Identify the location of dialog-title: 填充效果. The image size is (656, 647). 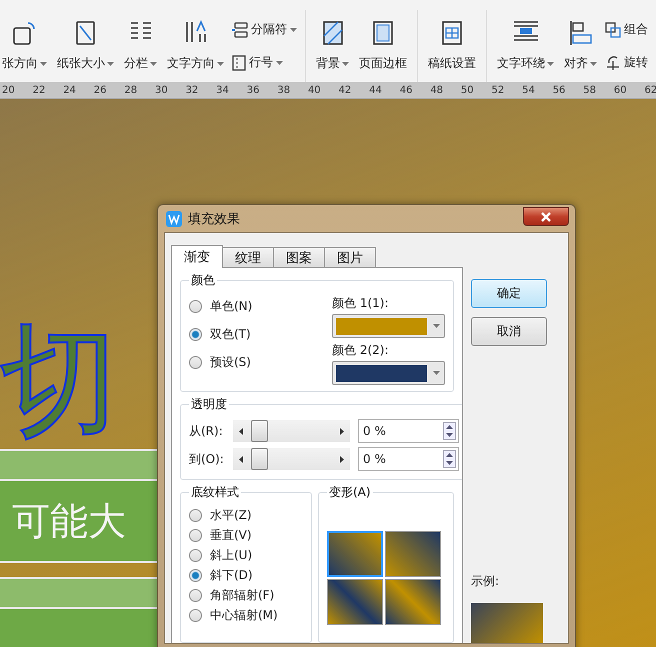
(214, 219).